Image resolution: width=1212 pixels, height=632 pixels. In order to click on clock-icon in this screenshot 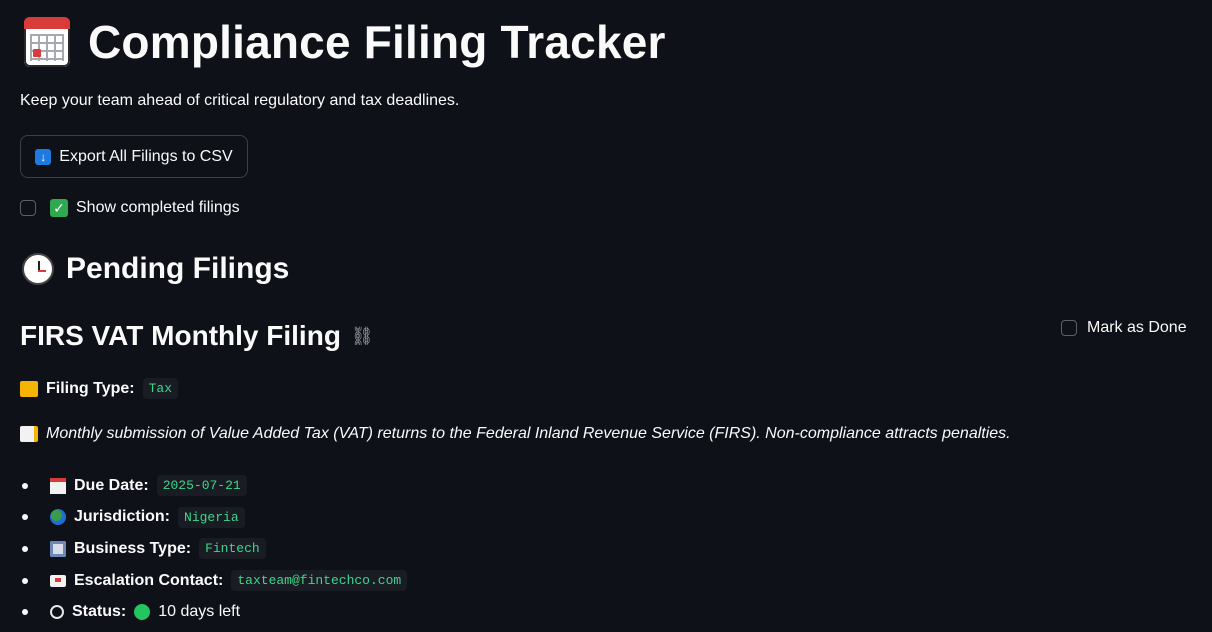, I will do `click(38, 269)`.